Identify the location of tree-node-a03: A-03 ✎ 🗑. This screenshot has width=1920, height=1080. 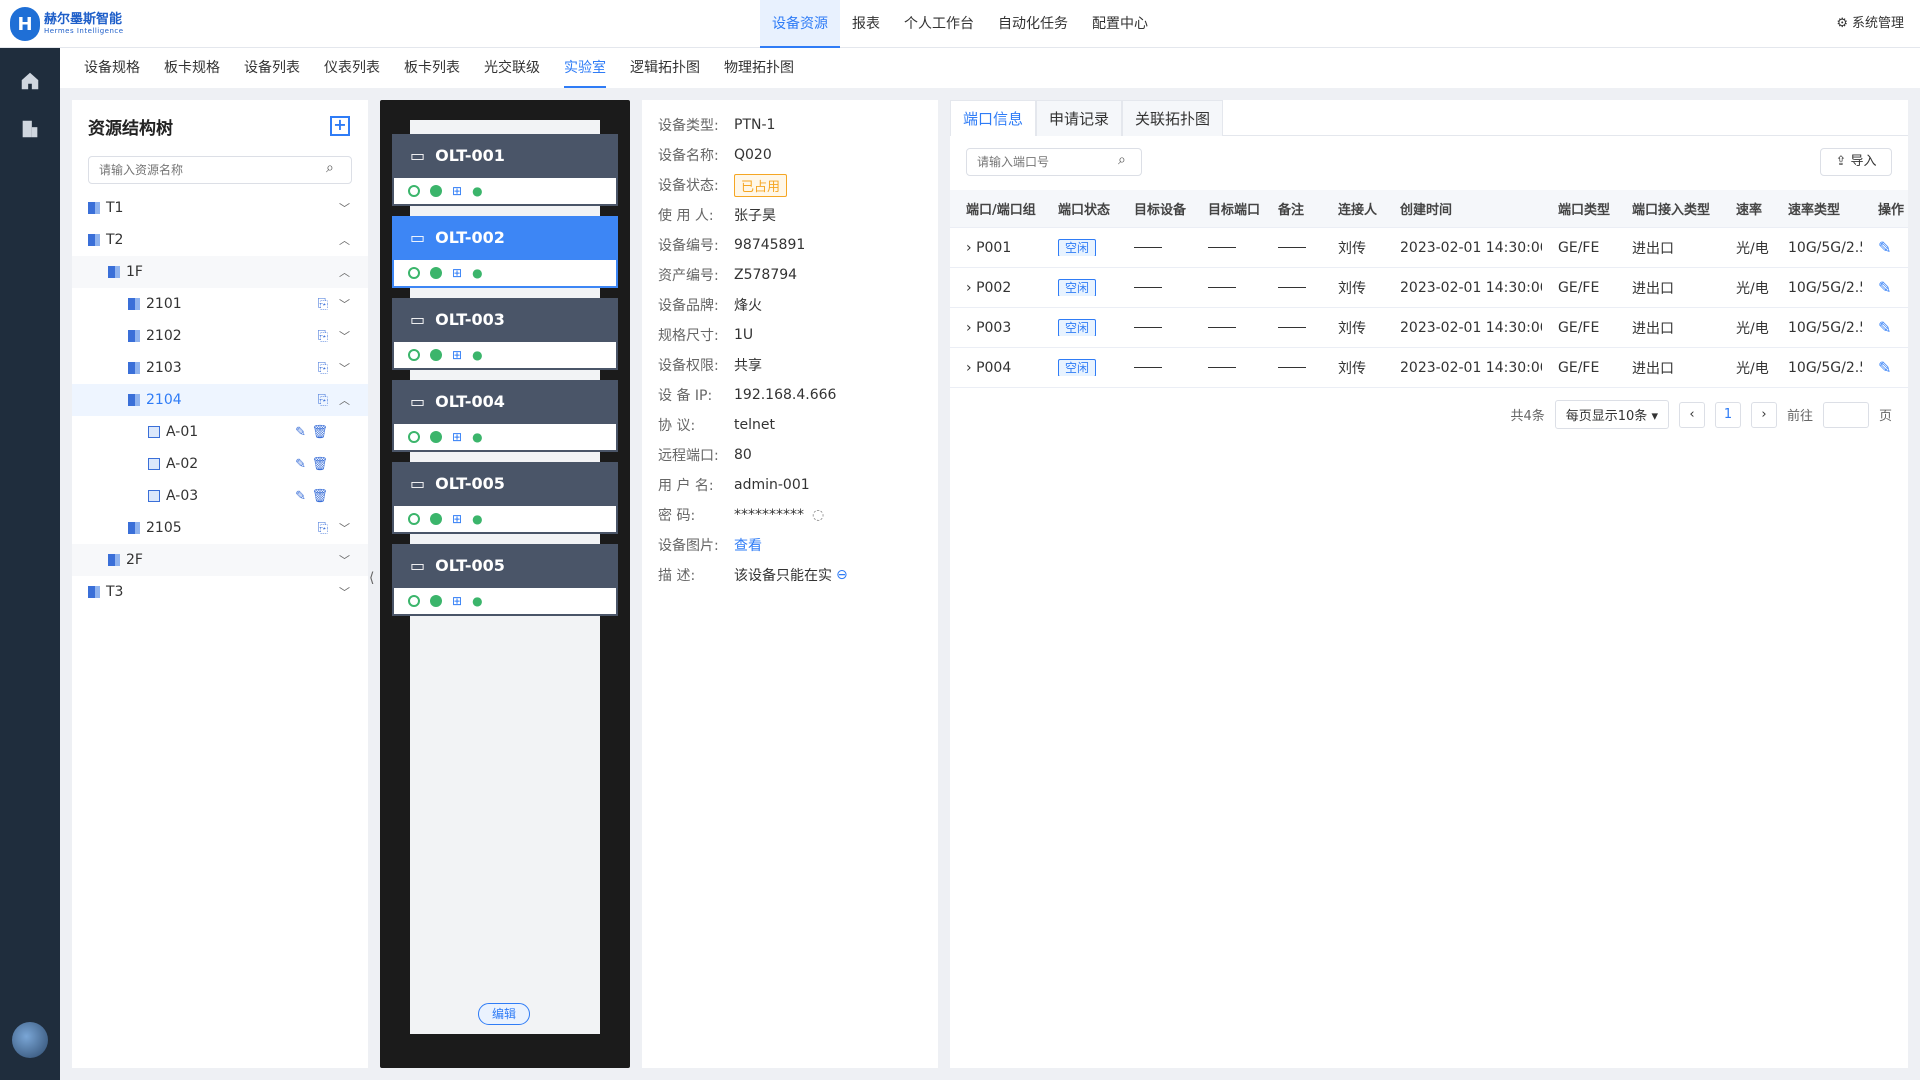
(220, 496).